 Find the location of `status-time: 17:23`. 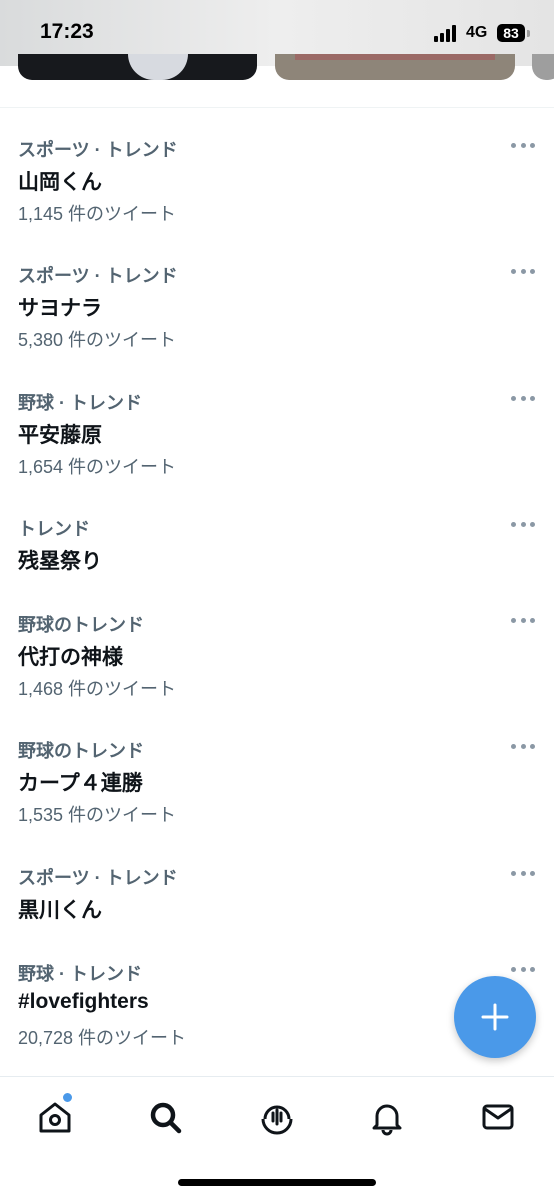

status-time: 17:23 is located at coordinates (67, 31).